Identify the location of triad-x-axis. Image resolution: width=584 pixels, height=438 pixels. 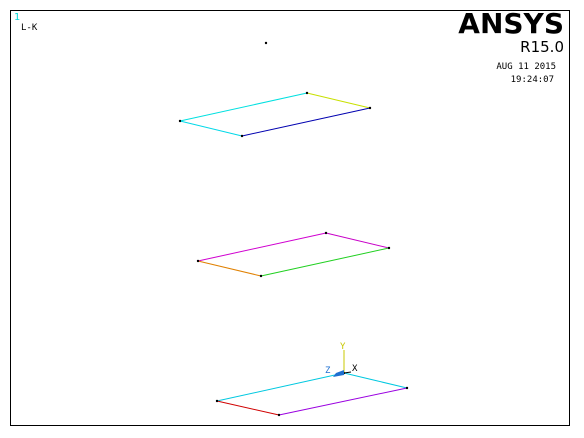
(347, 372).